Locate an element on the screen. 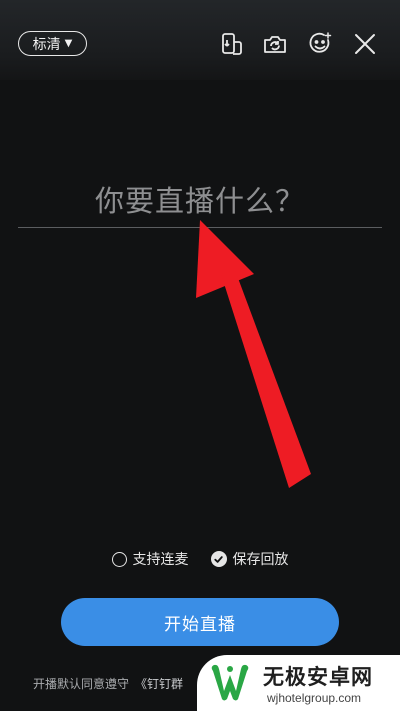 This screenshot has height=711, width=400. watermark-badge: 无极安卓网 wjhotelgroup.com is located at coordinates (298, 683).